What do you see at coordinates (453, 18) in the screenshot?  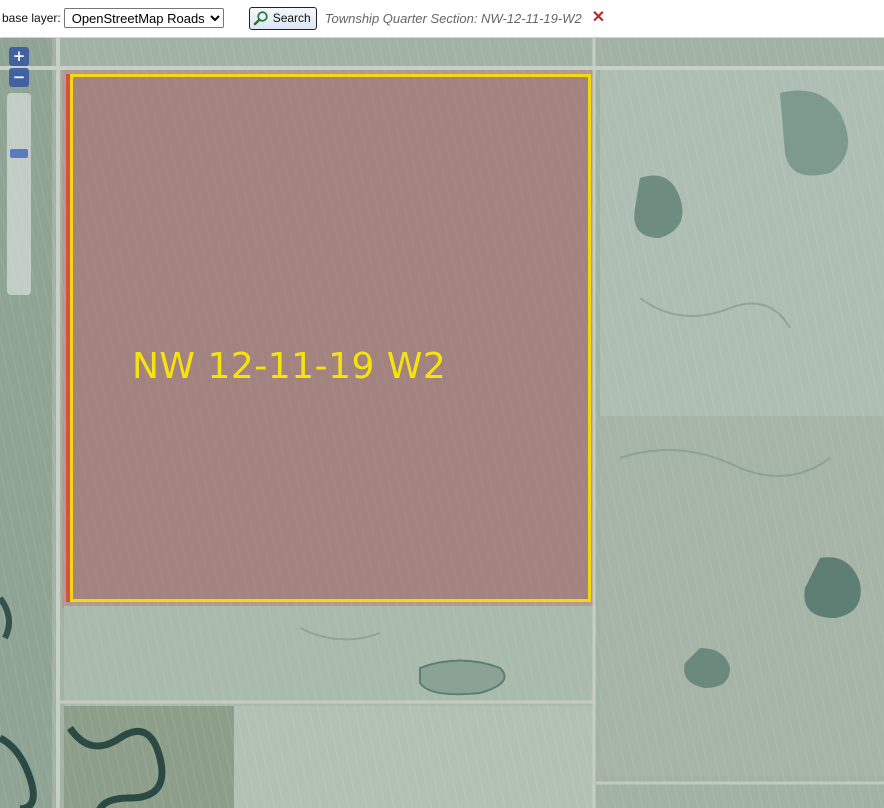 I see `search-result-text: Township Quarter Section: NW-12-11-19-W2` at bounding box center [453, 18].